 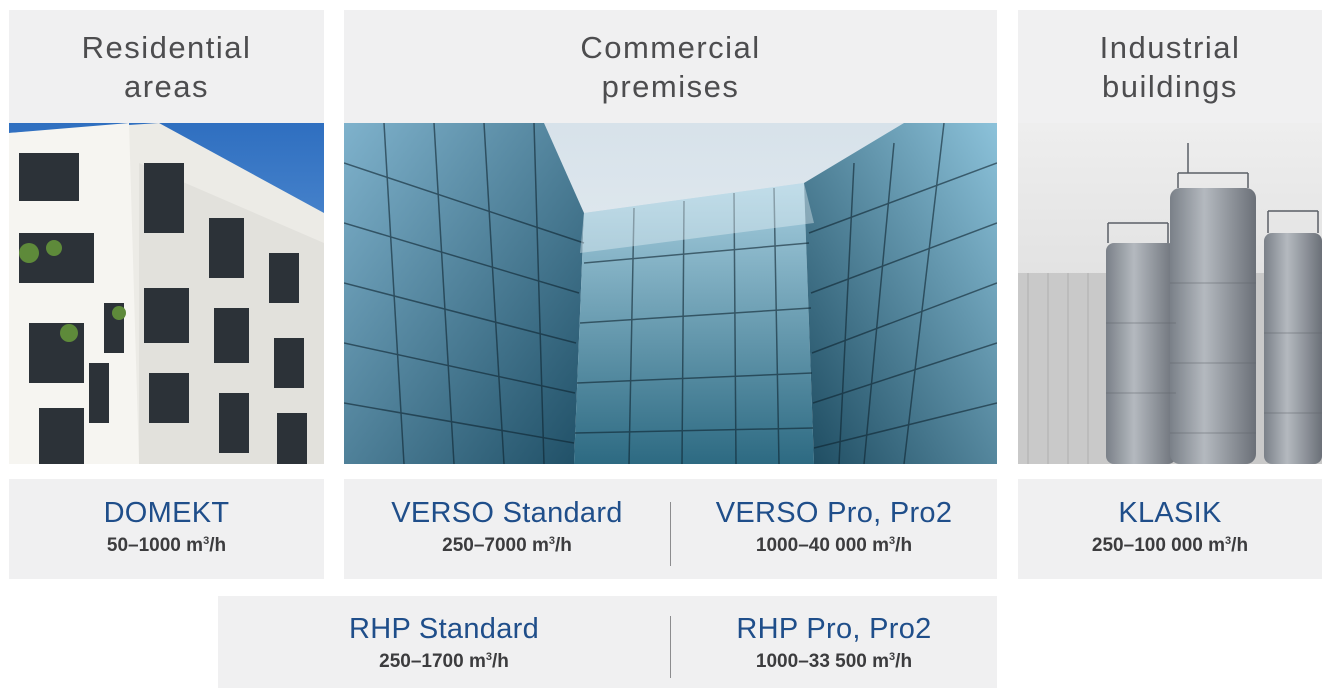 What do you see at coordinates (507, 513) in the screenshot?
I see `verso-standard-name: VERSO Standard` at bounding box center [507, 513].